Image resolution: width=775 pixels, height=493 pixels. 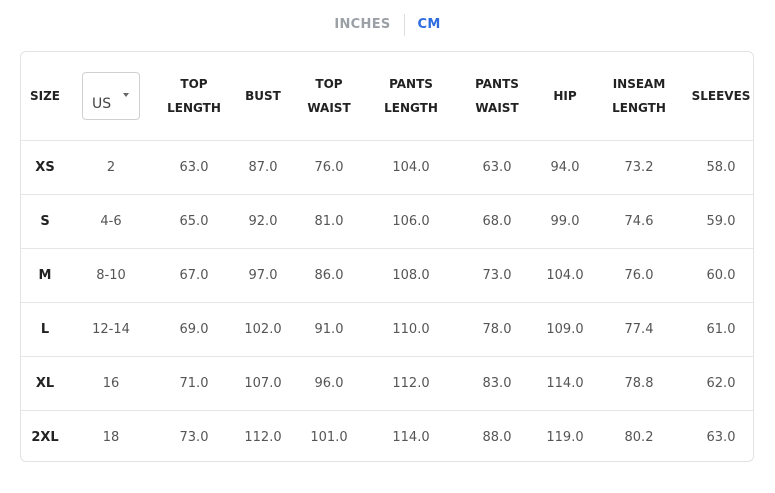 What do you see at coordinates (497, 329) in the screenshot?
I see `cell-pants-waist: 78.0` at bounding box center [497, 329].